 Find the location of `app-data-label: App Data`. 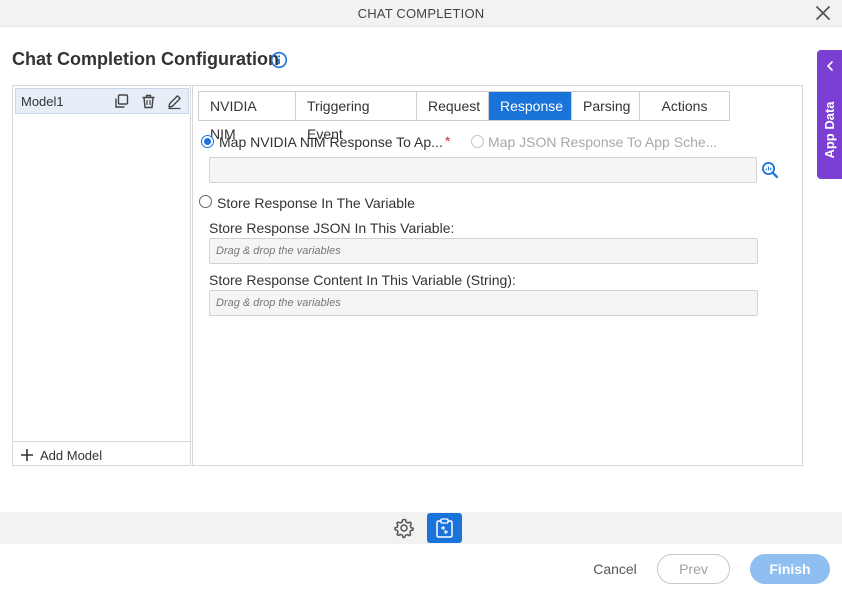

app-data-label: App Data is located at coordinates (829, 130).